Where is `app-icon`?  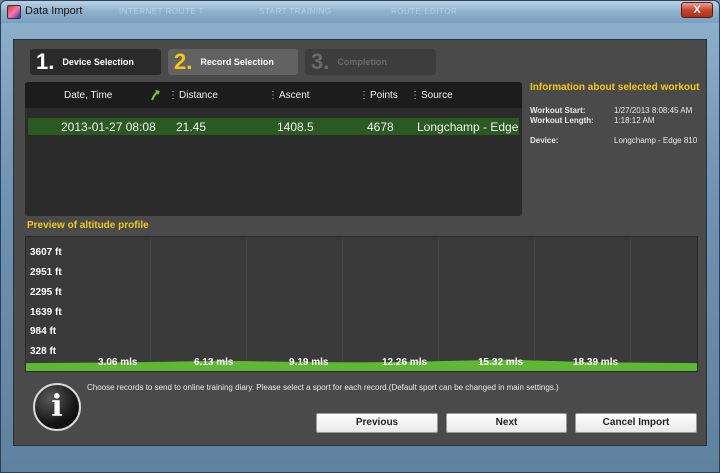
app-icon is located at coordinates (14, 12).